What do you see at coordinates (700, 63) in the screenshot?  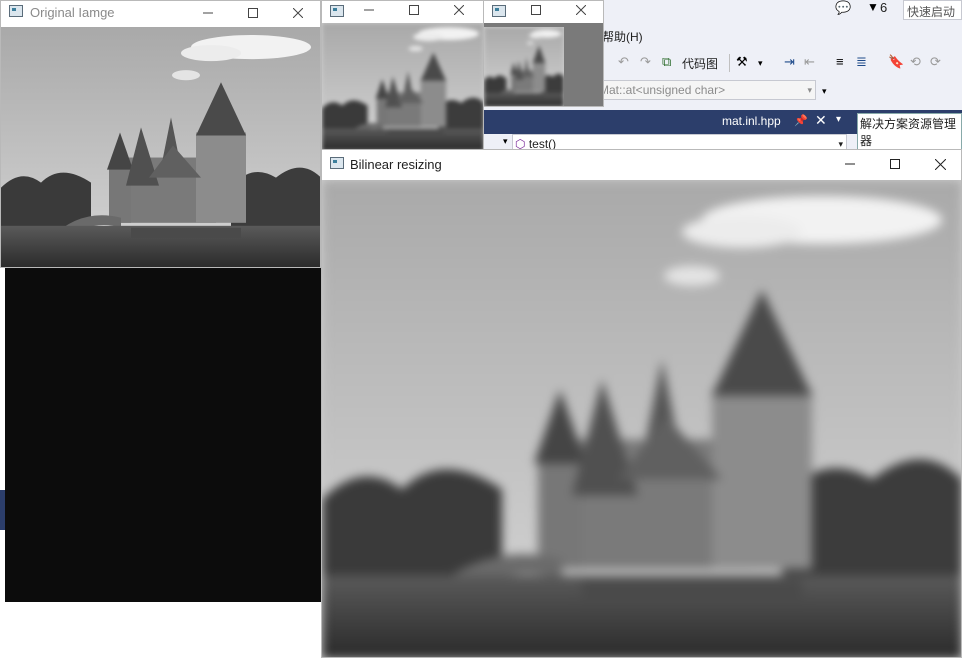 I see `code-map-button: 代码图` at bounding box center [700, 63].